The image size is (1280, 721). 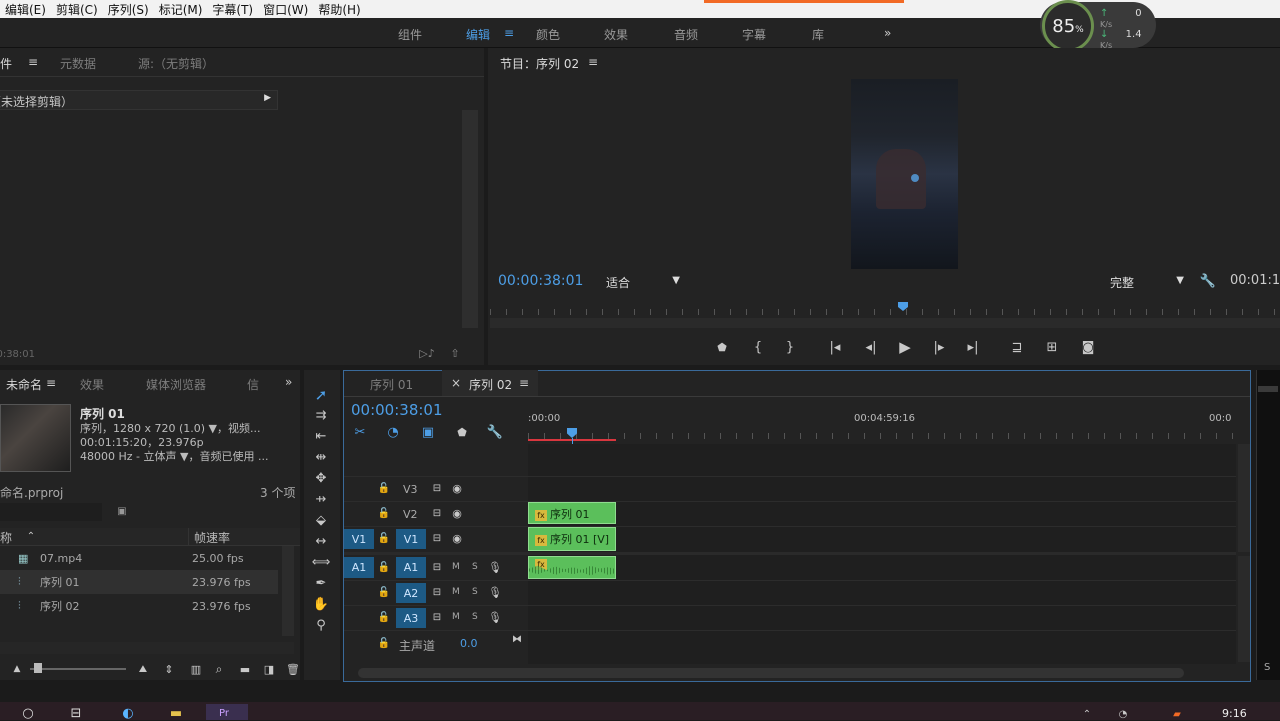 What do you see at coordinates (1052, 347) in the screenshot?
I see `extract-icon: ⊞` at bounding box center [1052, 347].